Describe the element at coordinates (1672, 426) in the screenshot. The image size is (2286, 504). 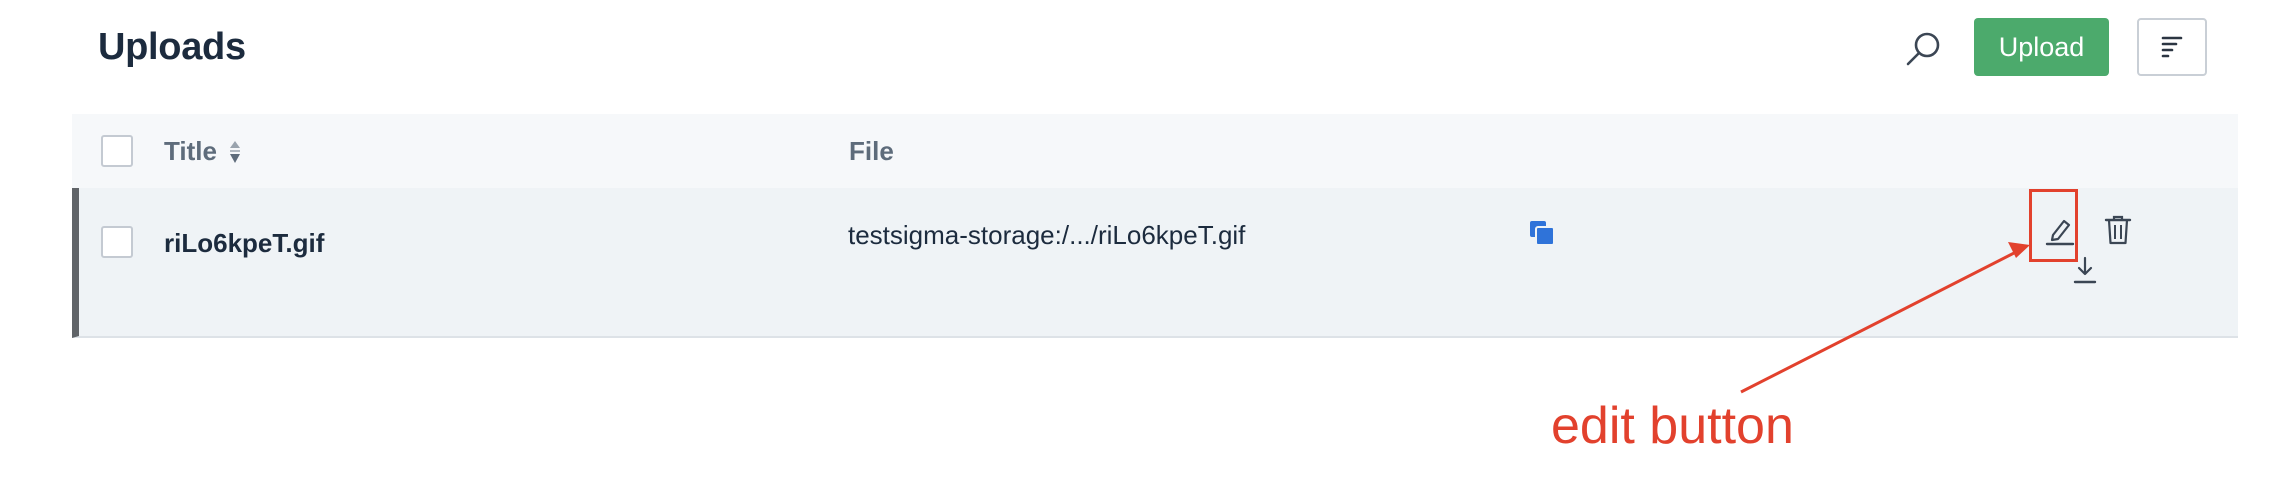
I see `annotation-label: edit button` at that location.